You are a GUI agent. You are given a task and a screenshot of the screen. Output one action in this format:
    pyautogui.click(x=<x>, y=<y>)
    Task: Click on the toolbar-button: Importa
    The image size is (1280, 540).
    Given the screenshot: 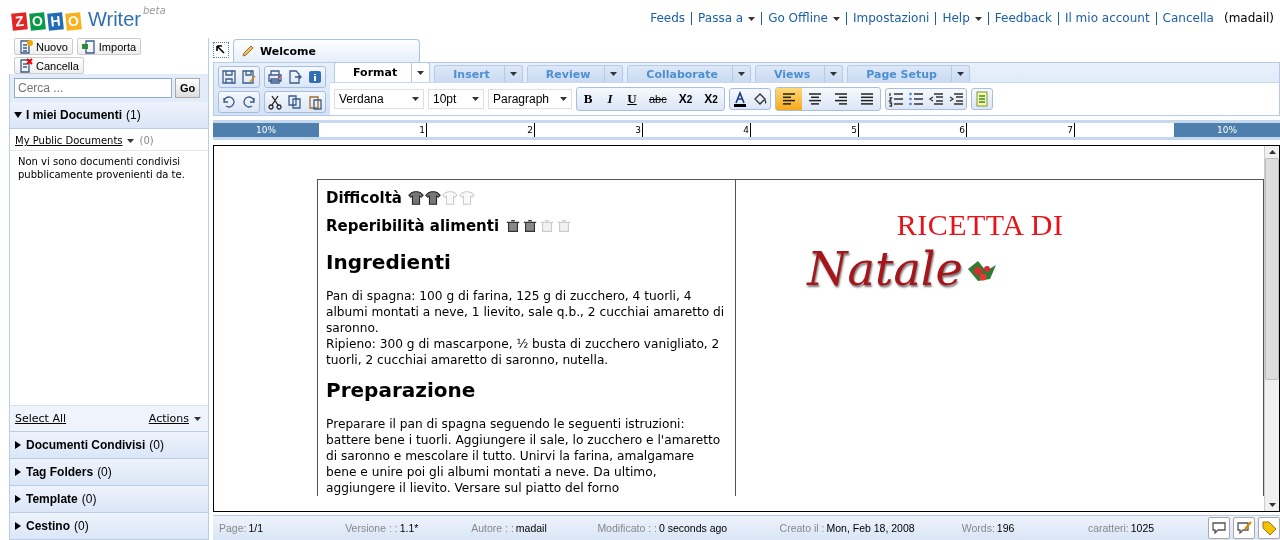 What is the action you would take?
    pyautogui.click(x=109, y=46)
    